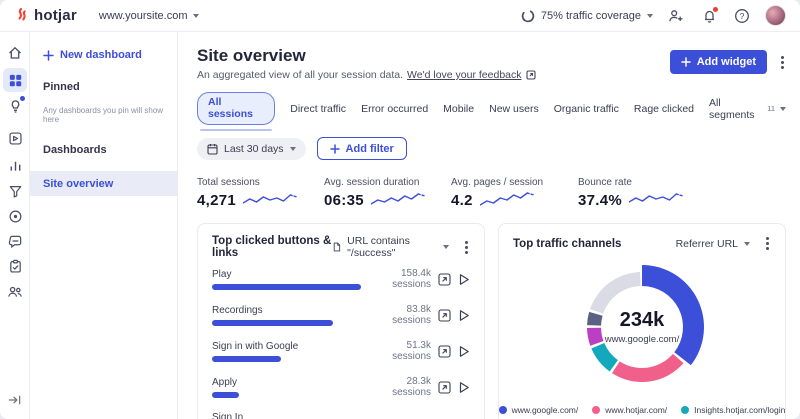 This screenshot has width=800, height=419. Describe the element at coordinates (237, 310) in the screenshot. I see `element-label: Recordings` at that location.